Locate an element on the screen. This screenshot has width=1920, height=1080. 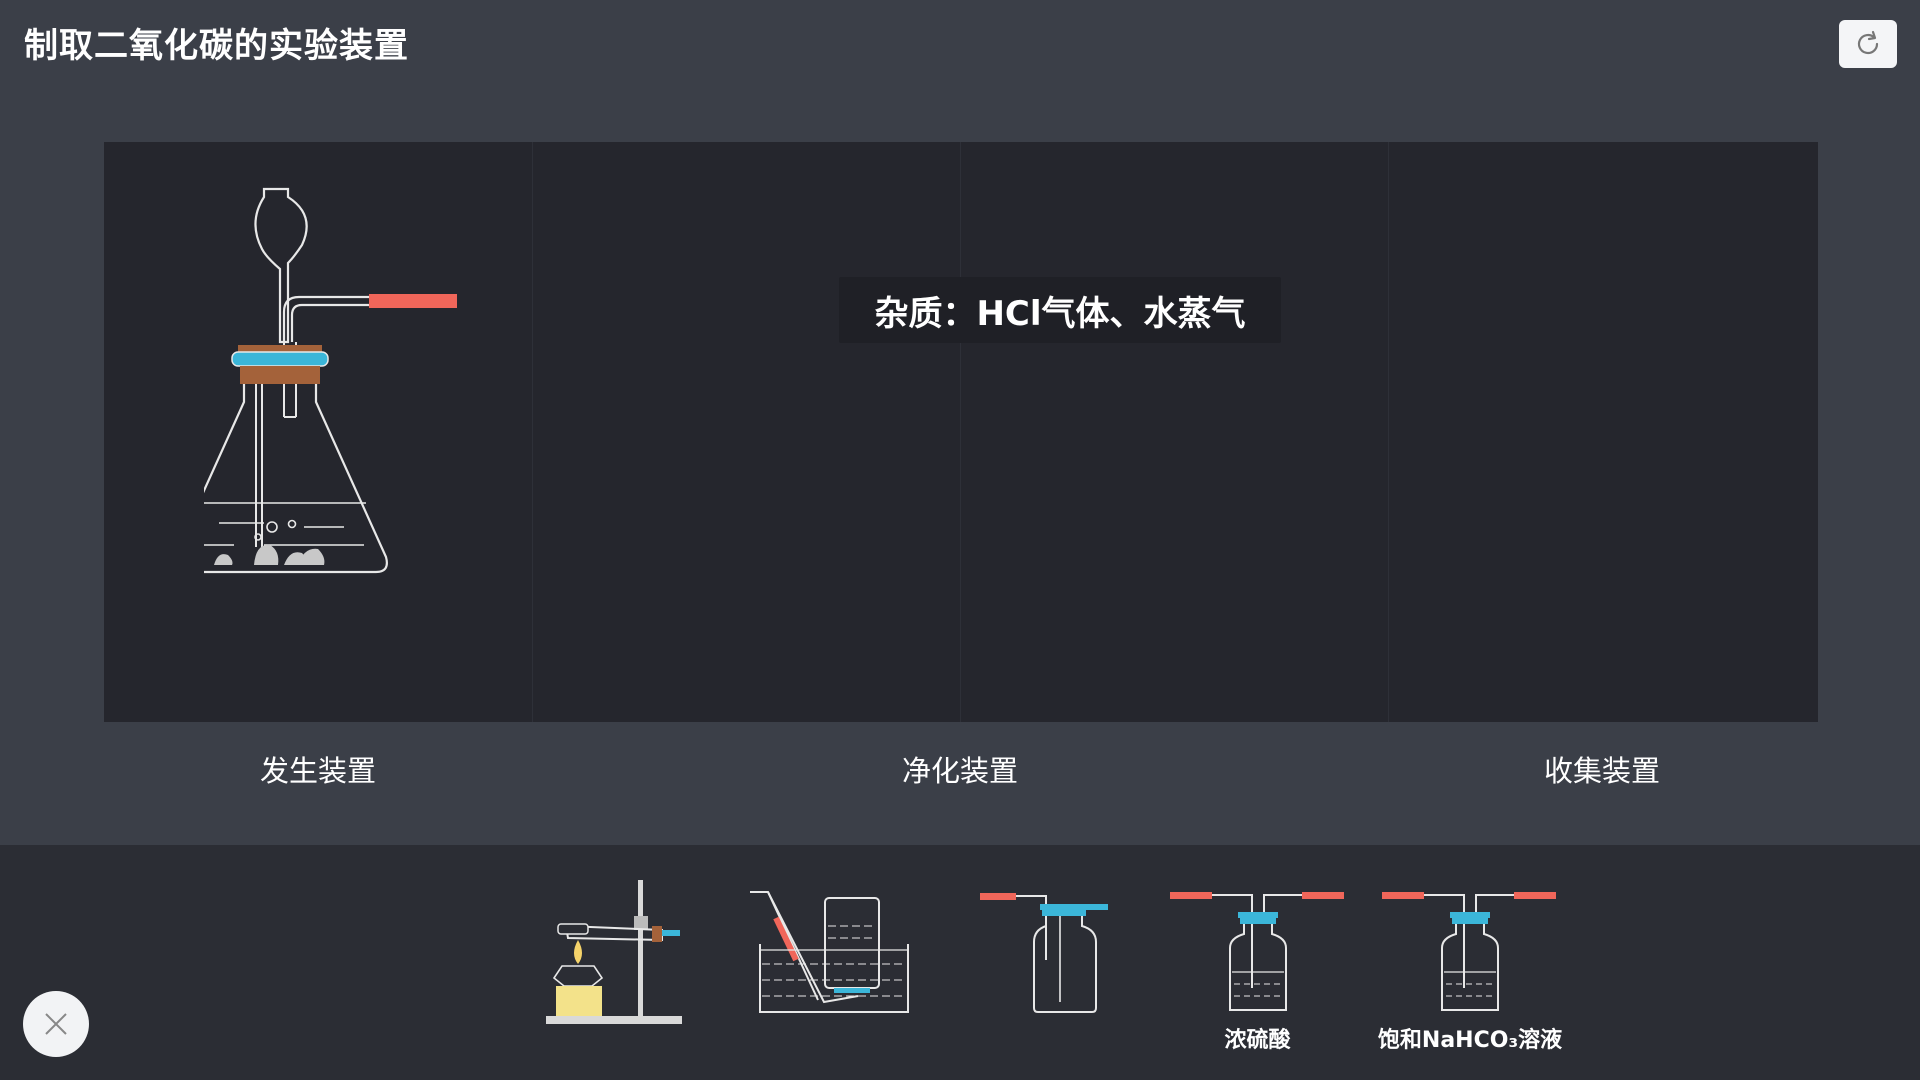
reset-button is located at coordinates (1868, 44).